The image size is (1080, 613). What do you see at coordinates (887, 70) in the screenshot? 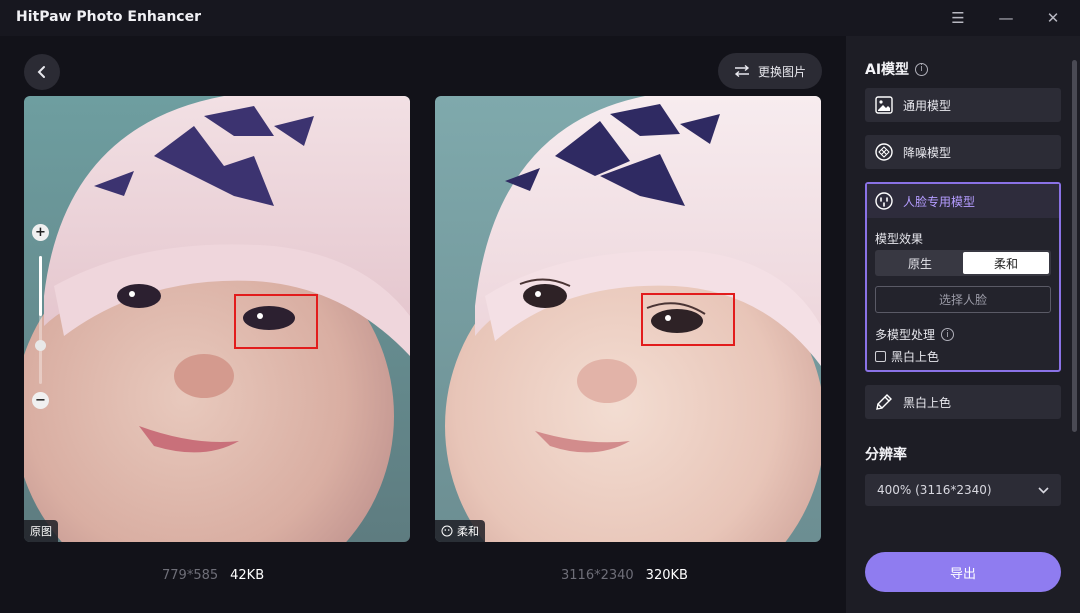
I see `ai-model-title: AI模型` at bounding box center [887, 70].